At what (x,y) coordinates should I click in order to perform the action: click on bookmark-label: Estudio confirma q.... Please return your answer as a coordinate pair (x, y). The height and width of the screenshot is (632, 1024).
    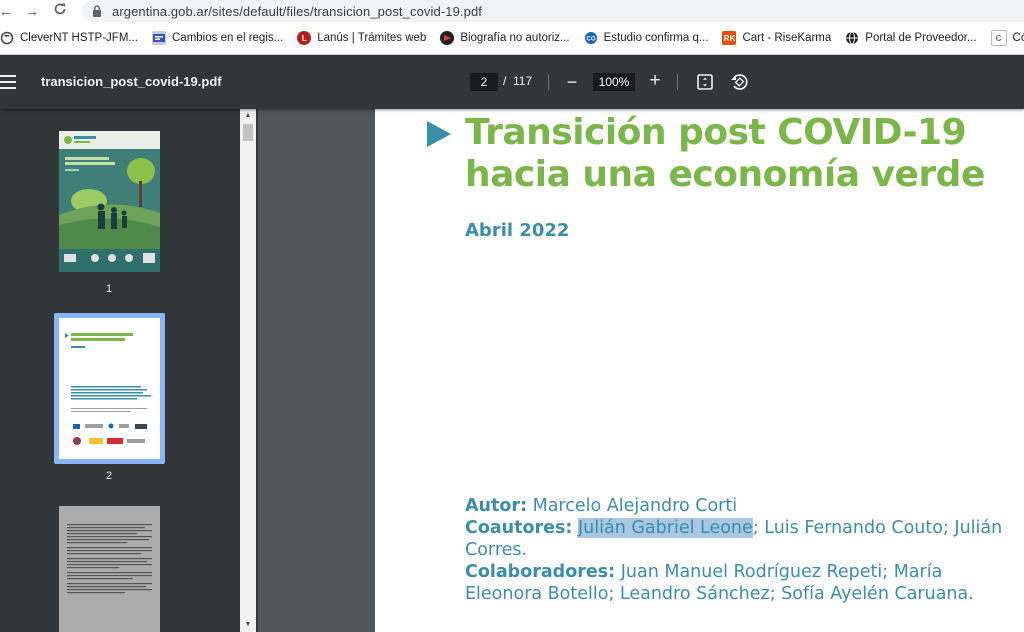
    Looking at the image, I should click on (656, 38).